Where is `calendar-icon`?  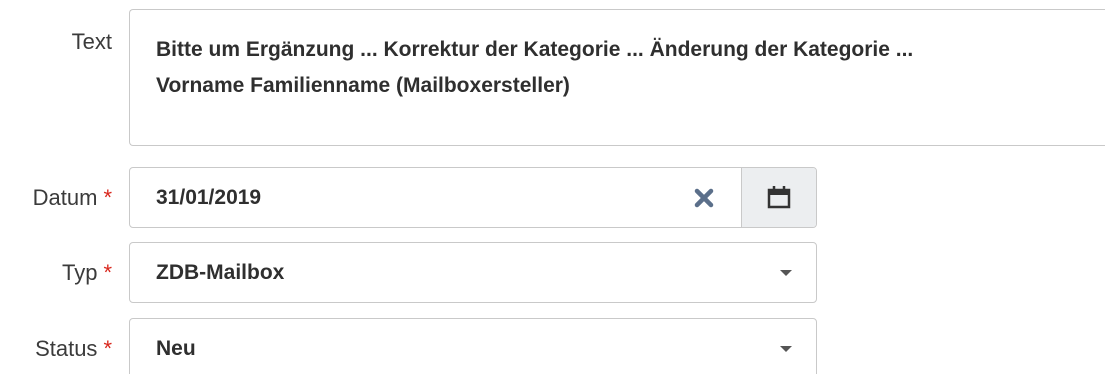 calendar-icon is located at coordinates (779, 197).